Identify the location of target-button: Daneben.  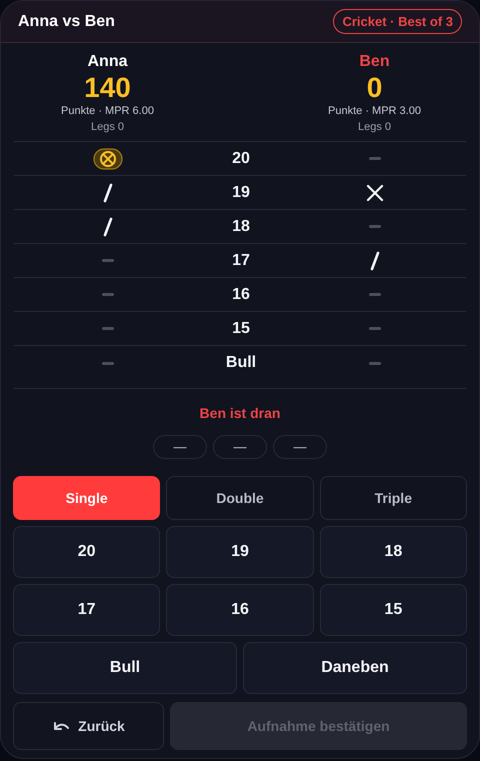
(355, 668).